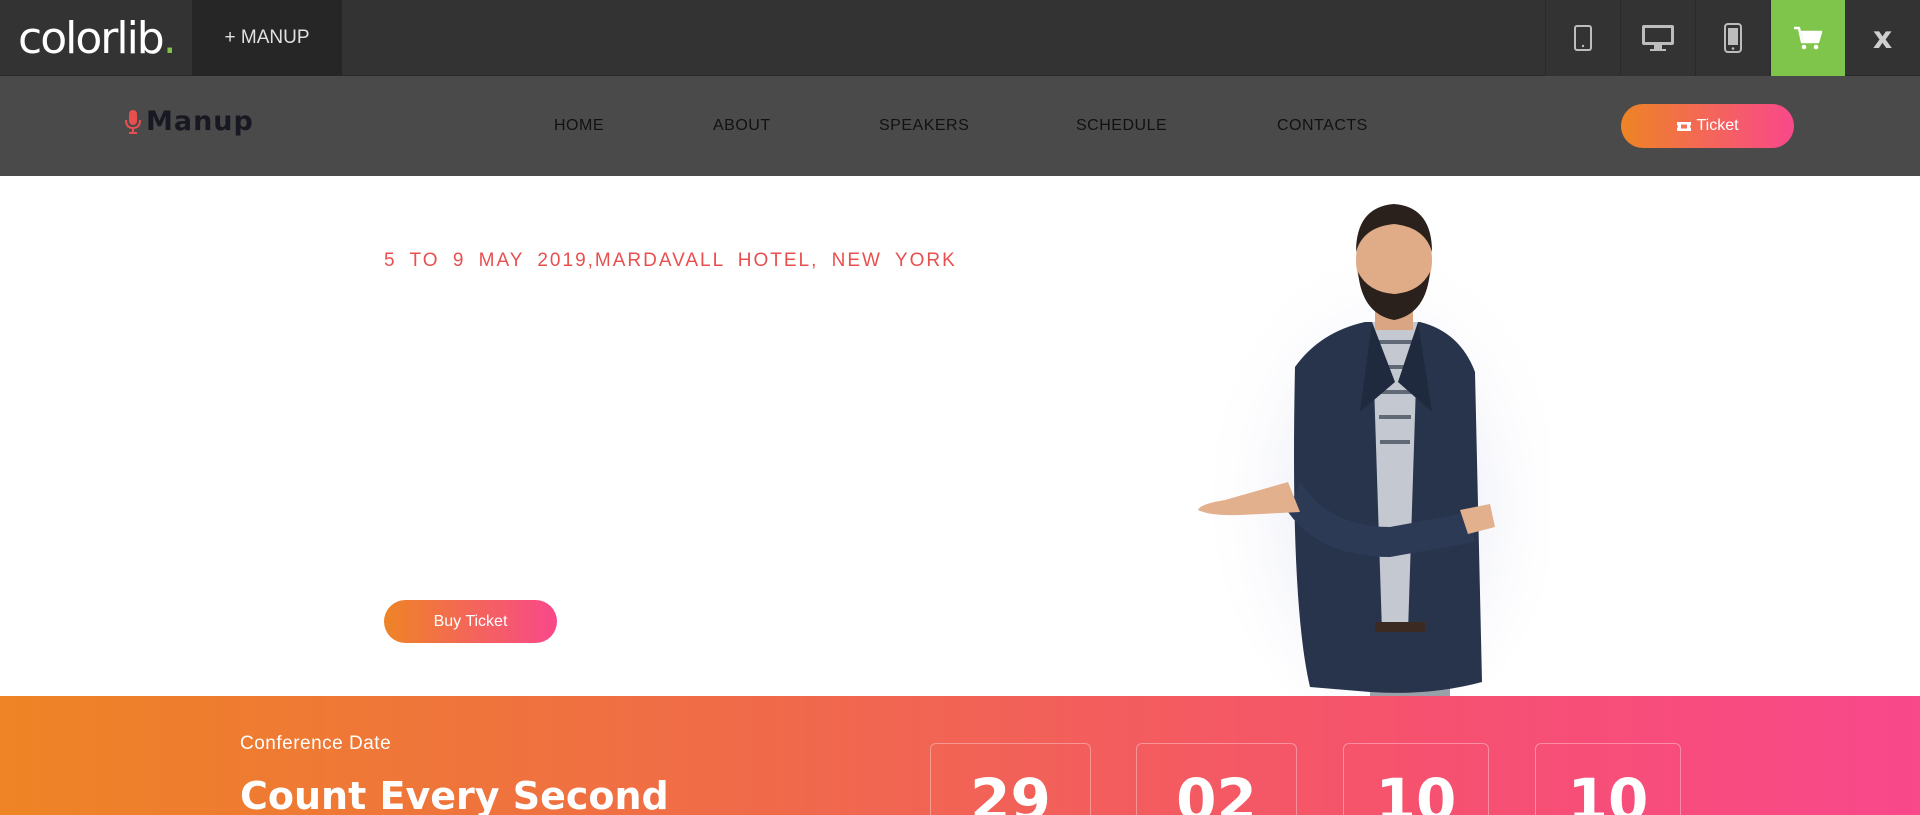  I want to click on buy-ticket-button: Buy Ticket, so click(470, 621).